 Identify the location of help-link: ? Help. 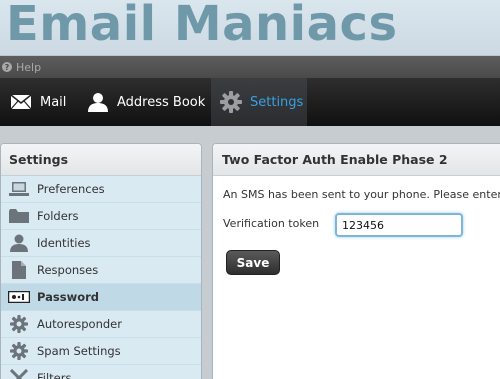
(21, 67).